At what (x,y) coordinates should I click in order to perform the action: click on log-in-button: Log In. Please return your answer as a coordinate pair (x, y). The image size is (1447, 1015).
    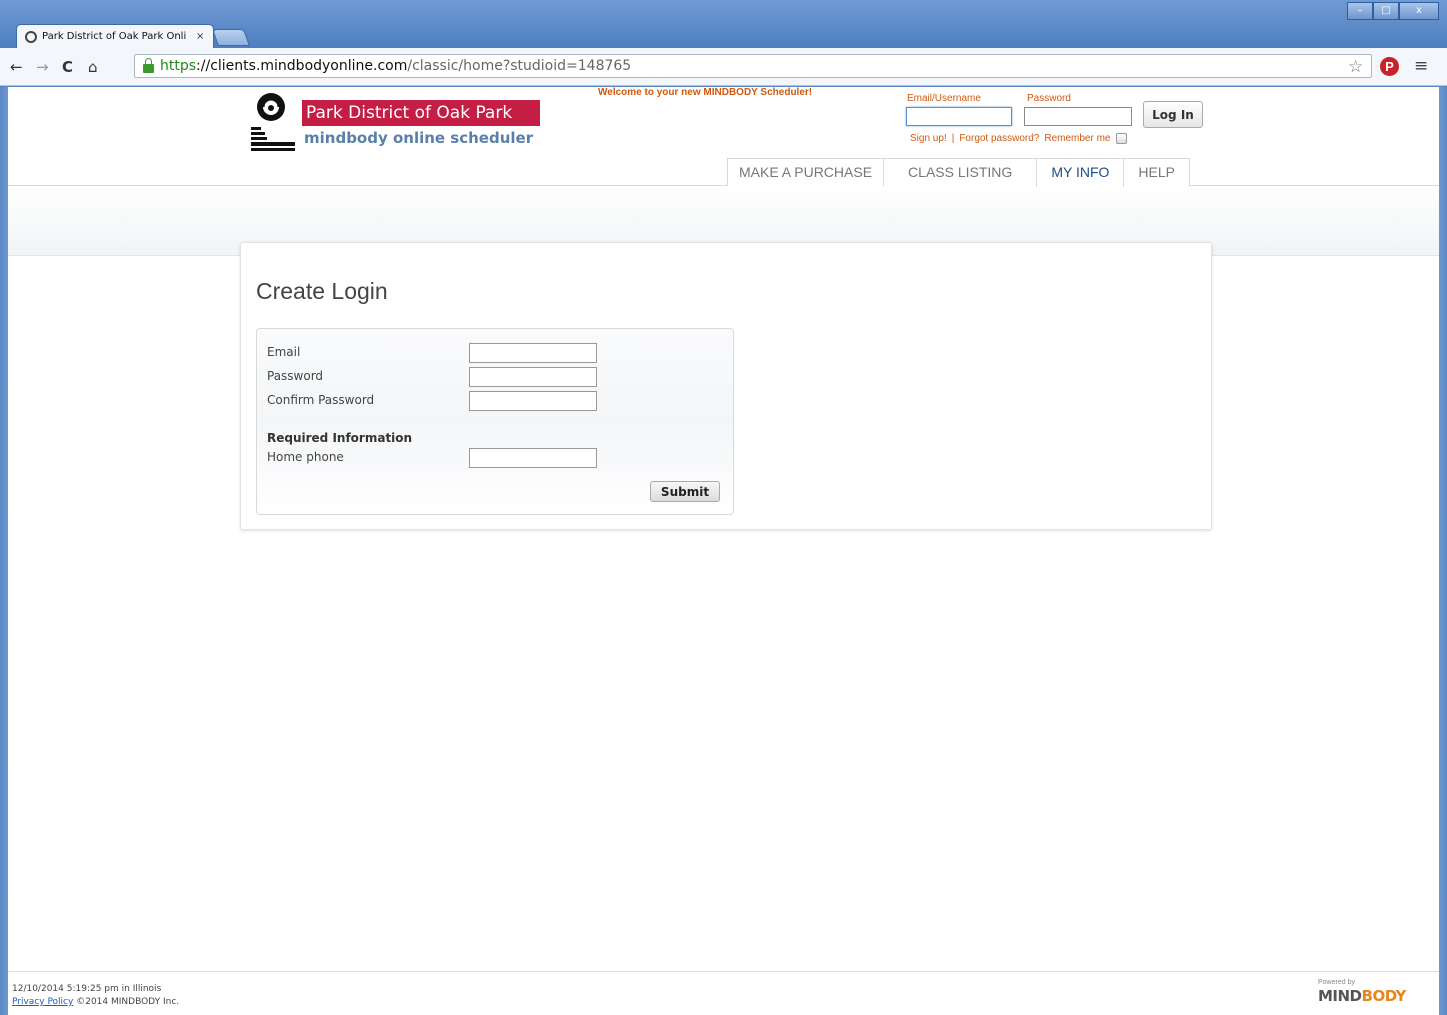
    Looking at the image, I should click on (1173, 114).